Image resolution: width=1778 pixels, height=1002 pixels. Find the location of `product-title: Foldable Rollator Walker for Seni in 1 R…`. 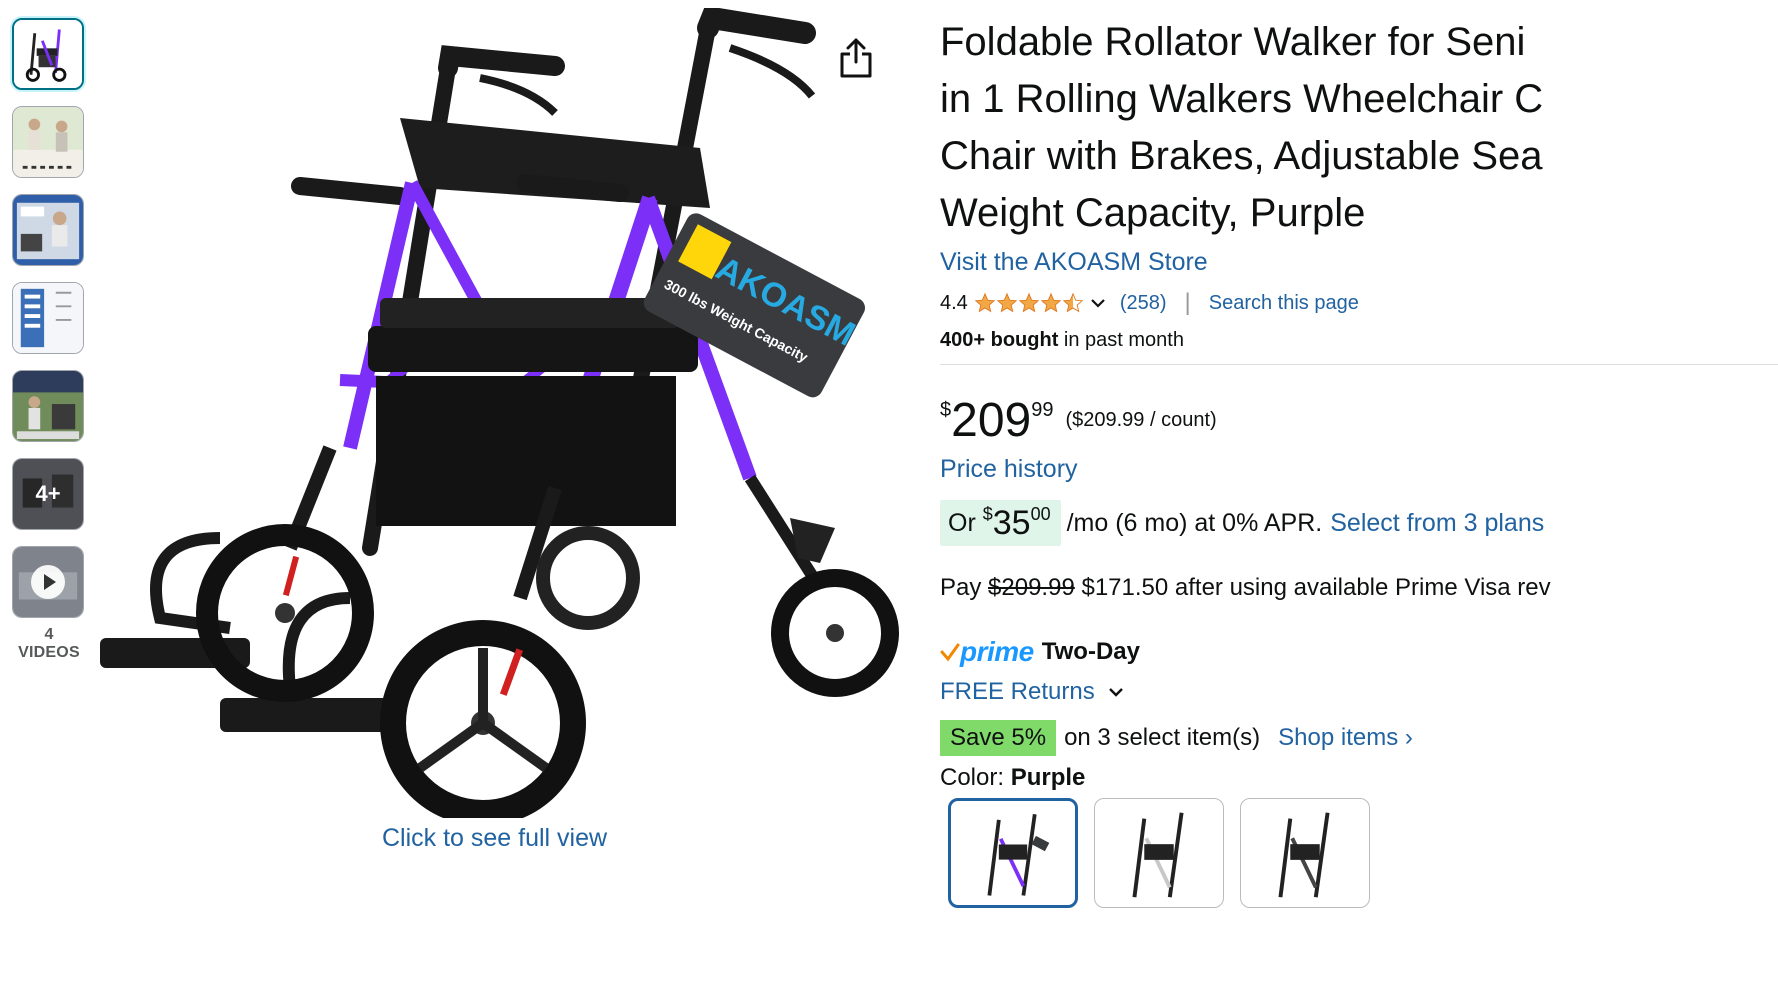

product-title: Foldable Rollator Walker for Seni in 1 R… is located at coordinates (1359, 128).